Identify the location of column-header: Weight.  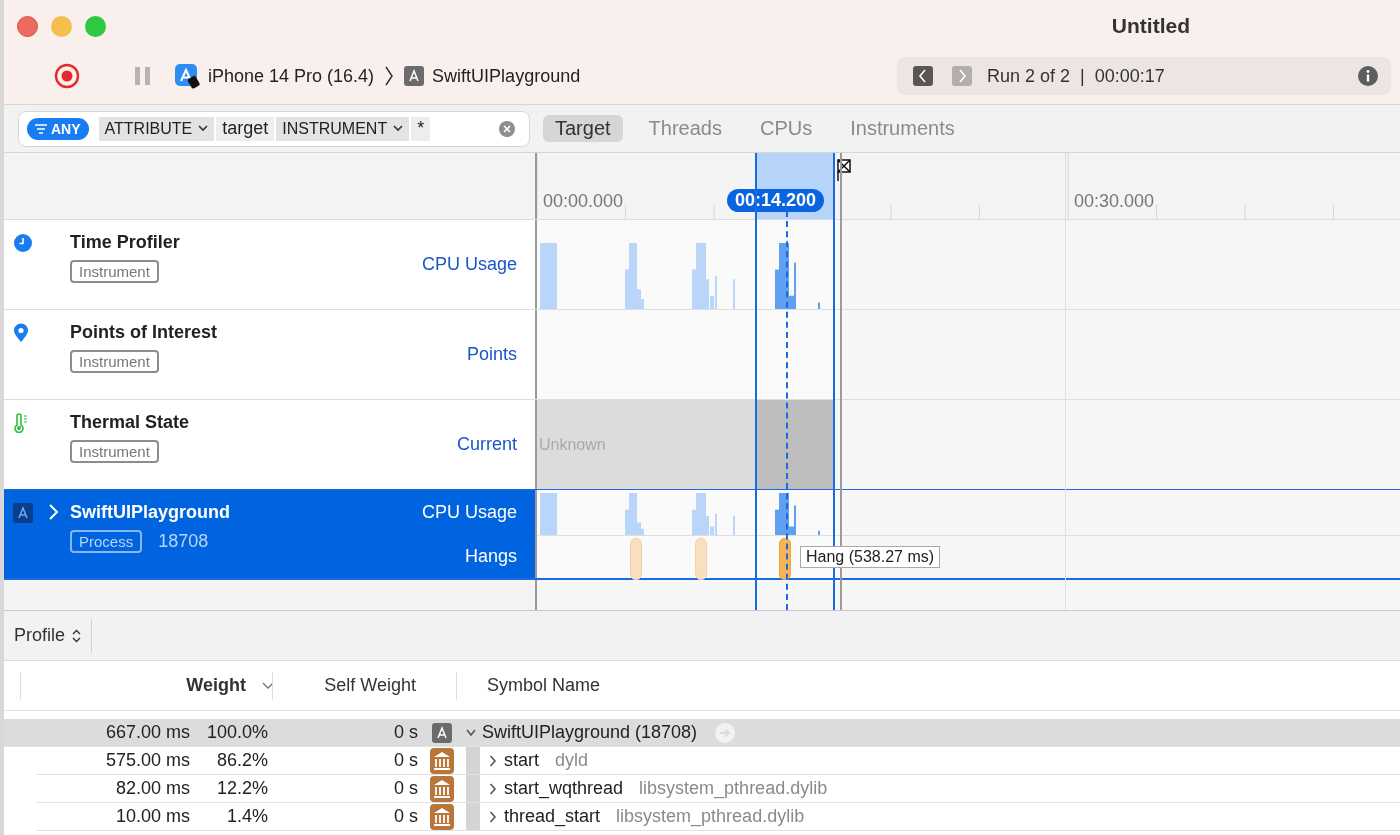
(154, 685).